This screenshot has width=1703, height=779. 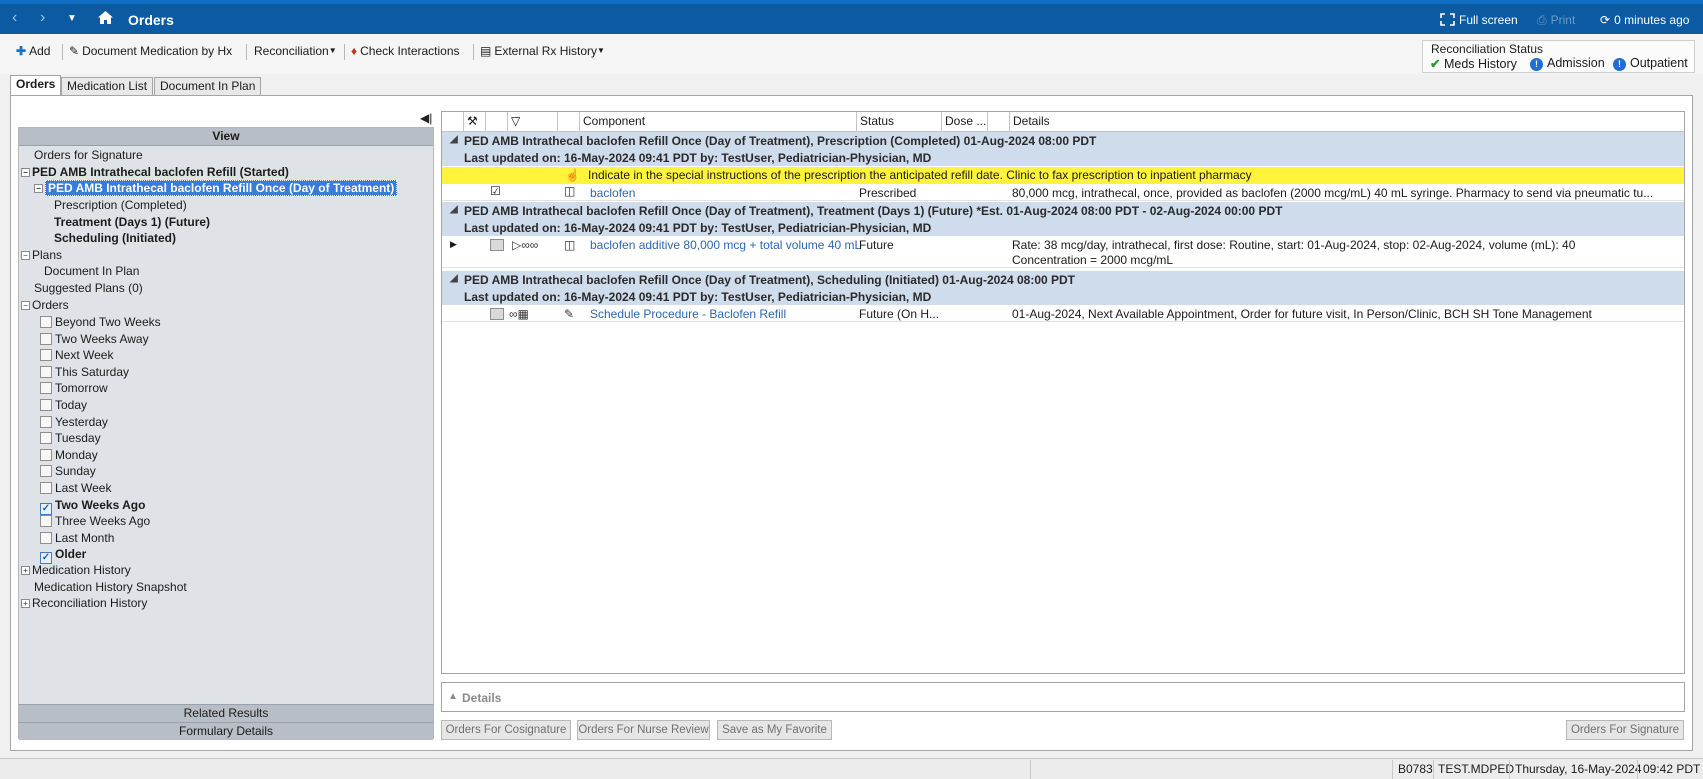 What do you see at coordinates (76, 570) in the screenshot?
I see `medication-history-node: + Medication History` at bounding box center [76, 570].